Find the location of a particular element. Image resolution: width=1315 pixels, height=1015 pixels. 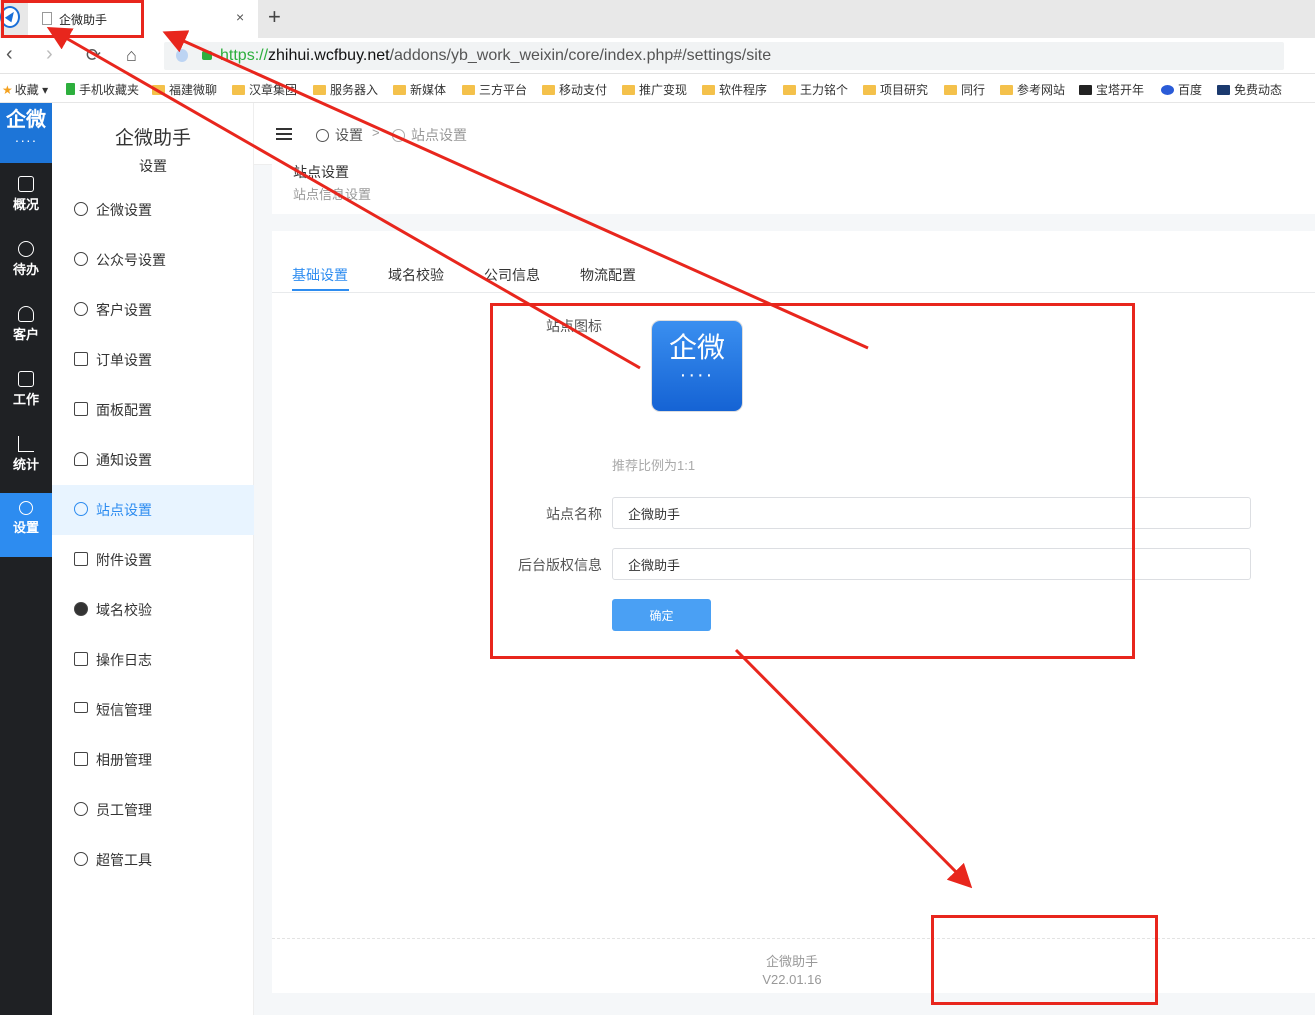

submenu-item-official-account: 公众号设置 is located at coordinates (153, 260).